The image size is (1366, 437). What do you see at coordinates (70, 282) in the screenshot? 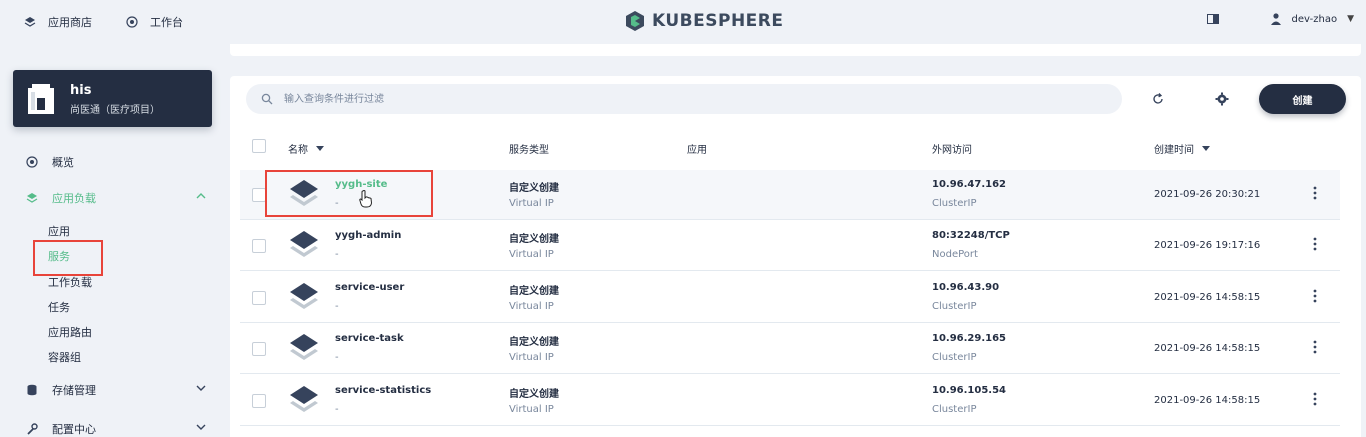
I see `sidebar-subitem-workloads: 工作负载` at bounding box center [70, 282].